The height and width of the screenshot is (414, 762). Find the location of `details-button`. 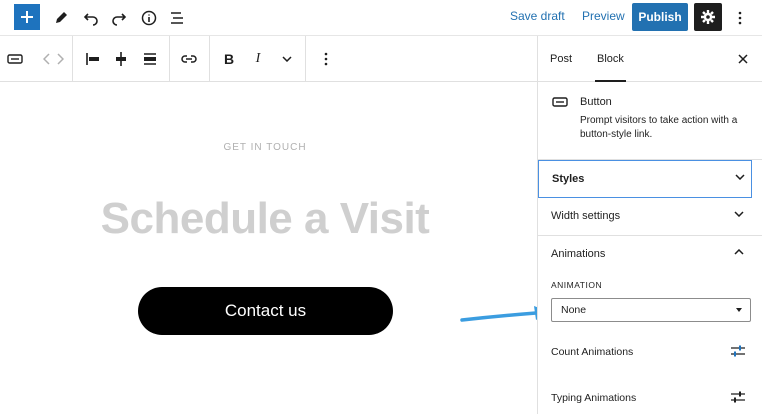

details-button is located at coordinates (149, 18).